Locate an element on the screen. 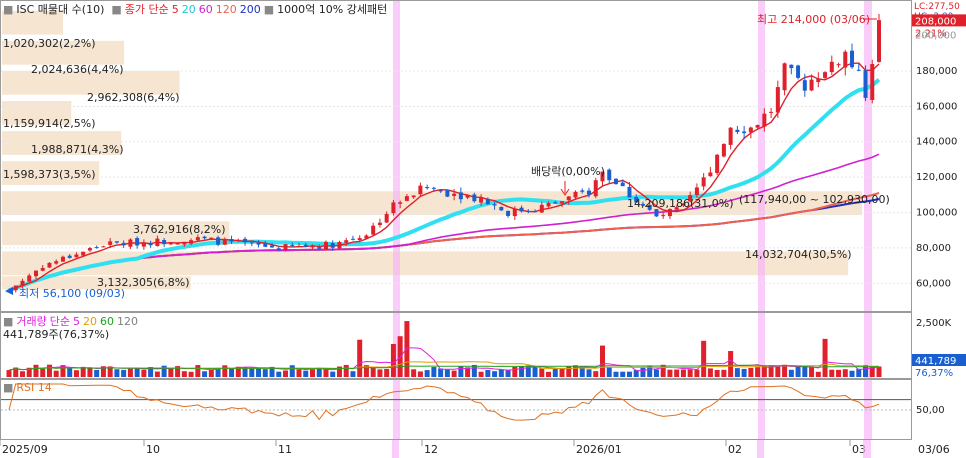  rsi-panel: ■ RSI 14 is located at coordinates (456, 409).